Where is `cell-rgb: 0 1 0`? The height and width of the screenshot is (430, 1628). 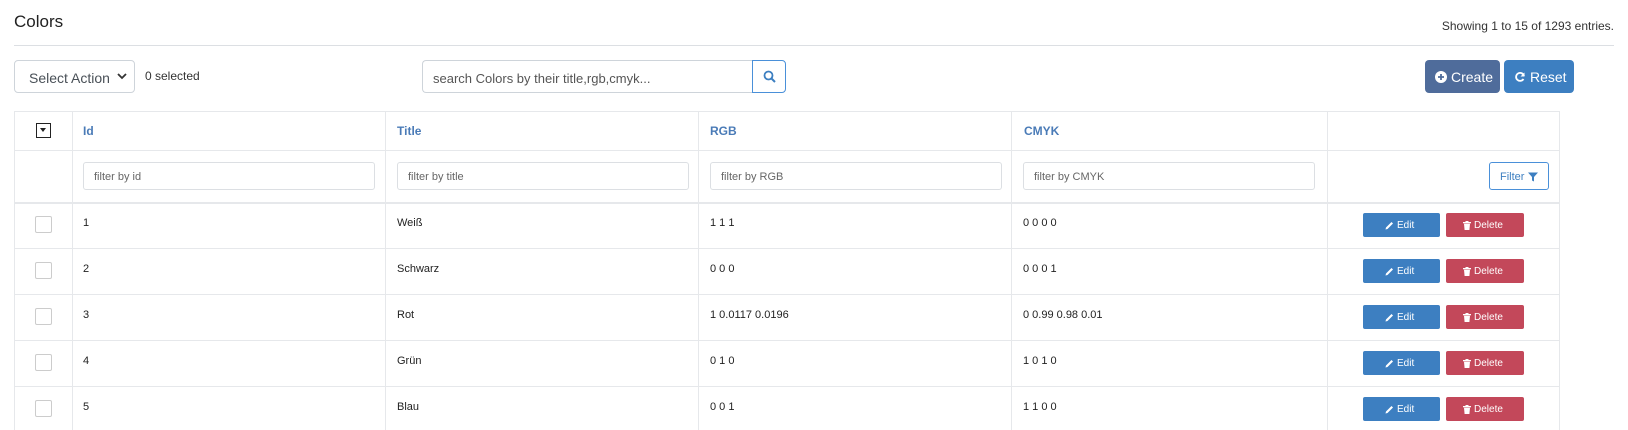 cell-rgb: 0 1 0 is located at coordinates (722, 361).